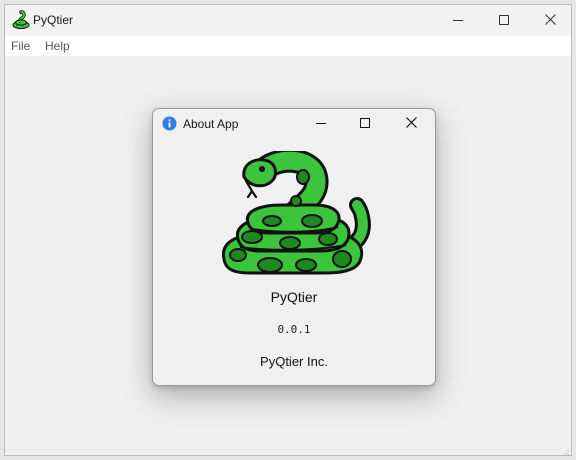  What do you see at coordinates (53, 20) in the screenshot?
I see `window-title: PyQtier` at bounding box center [53, 20].